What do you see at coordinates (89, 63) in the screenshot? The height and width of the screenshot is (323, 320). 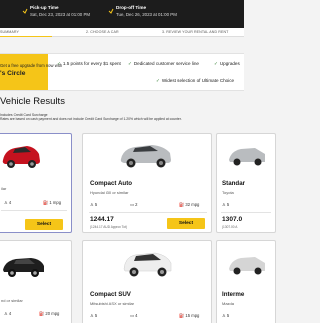 I see `benefit-points: ✓ 1.5 points for every $1 spent` at bounding box center [89, 63].